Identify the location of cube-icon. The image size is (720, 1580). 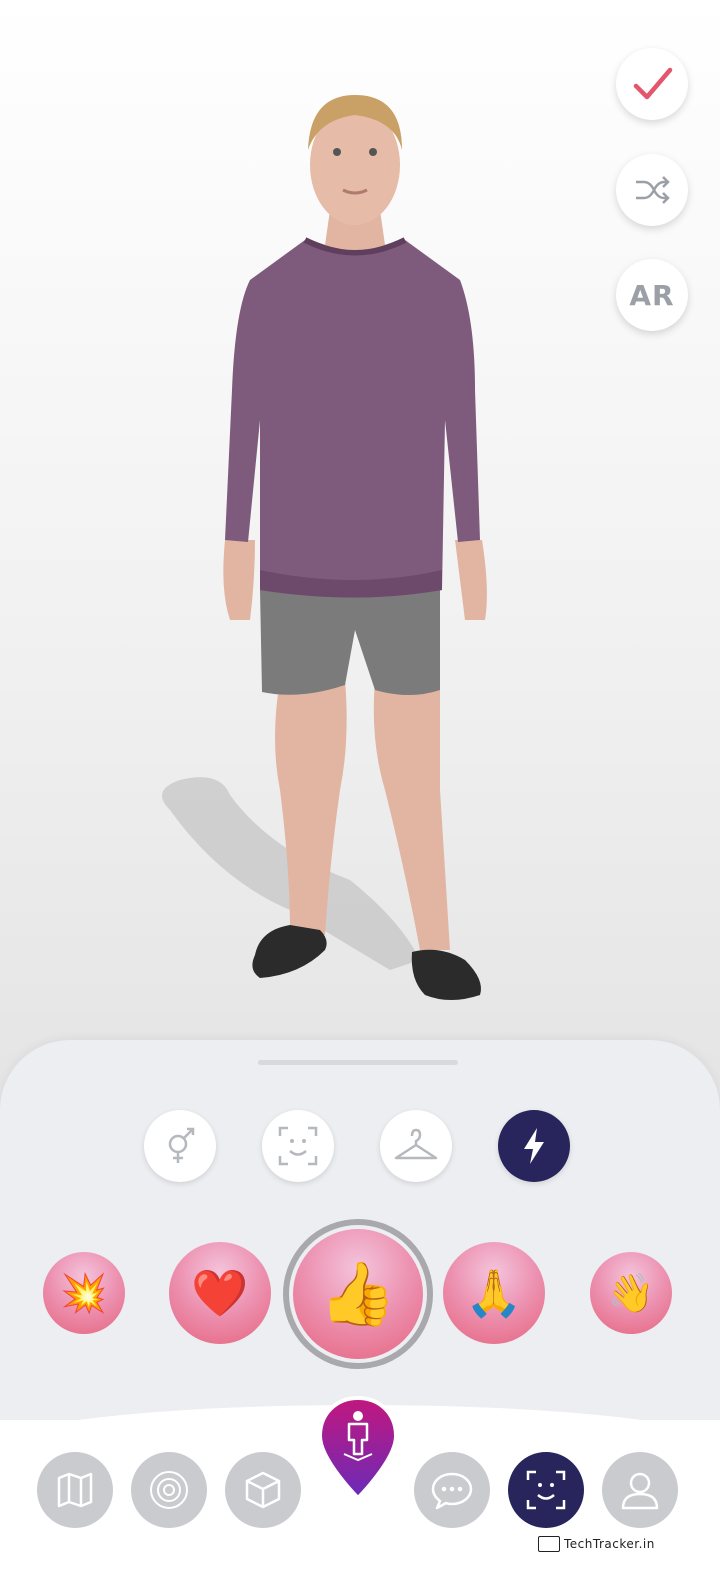
(263, 1490).